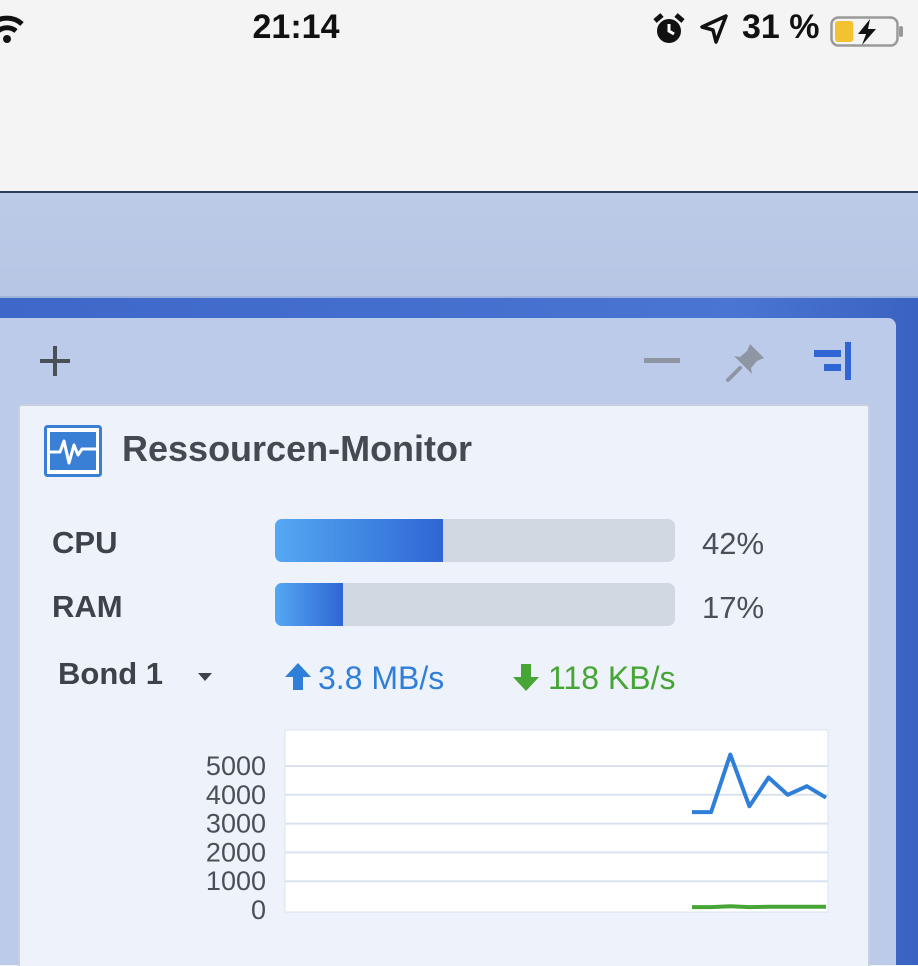  I want to click on minus-icon, so click(662, 361).